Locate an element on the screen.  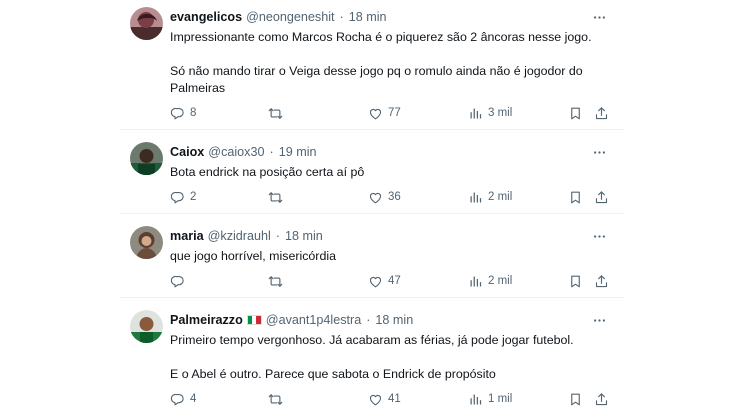
tweet-header: Palmeirazzo @avant1p4lestra · 18 min is located at coordinates (391, 320).